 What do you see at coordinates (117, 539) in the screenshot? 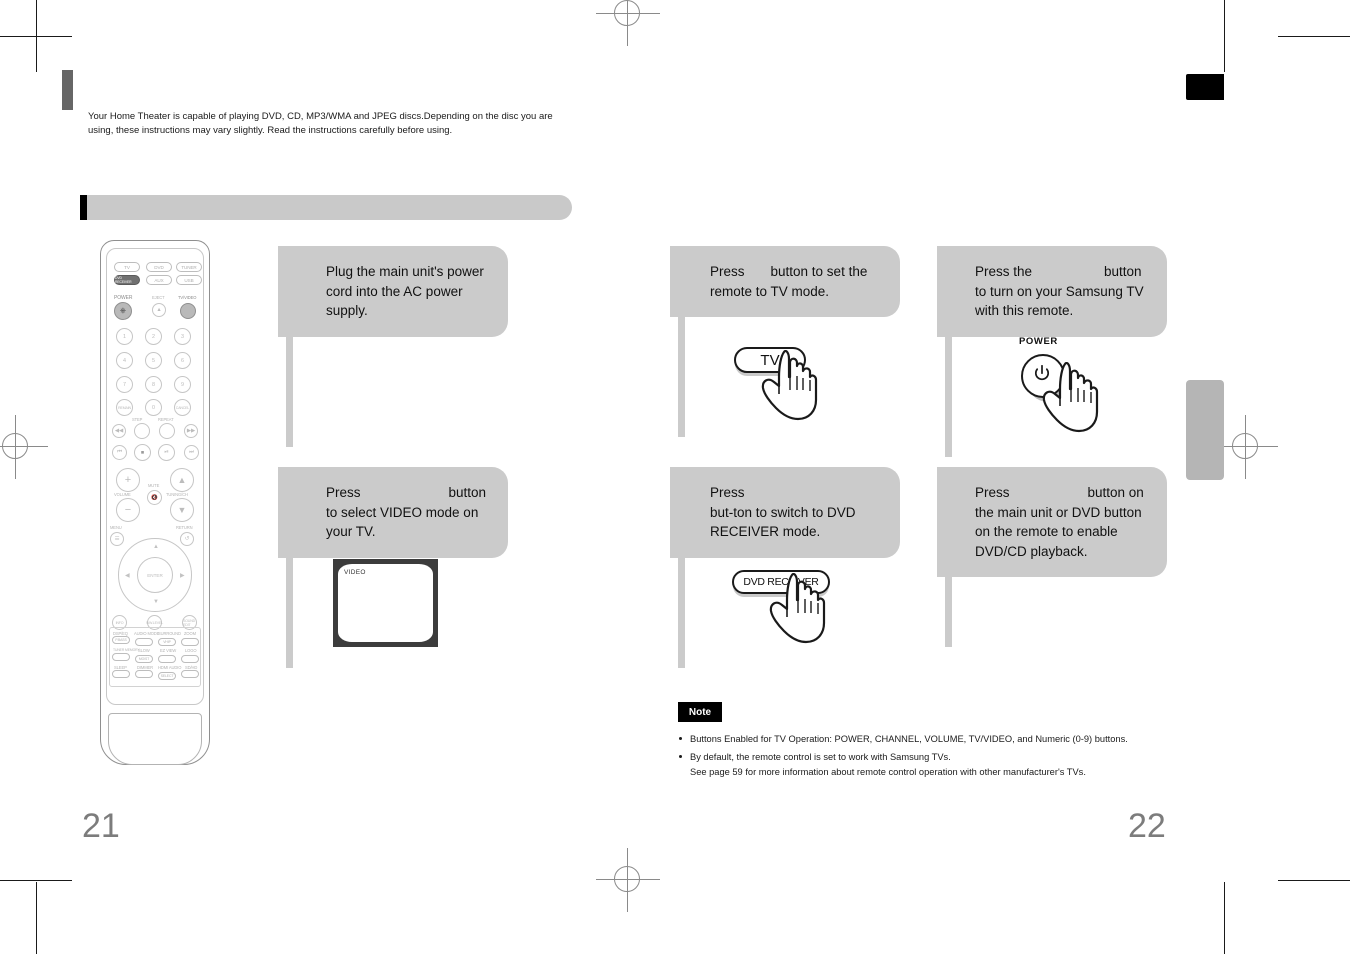
I see `remote-button-menu: ☰` at bounding box center [117, 539].